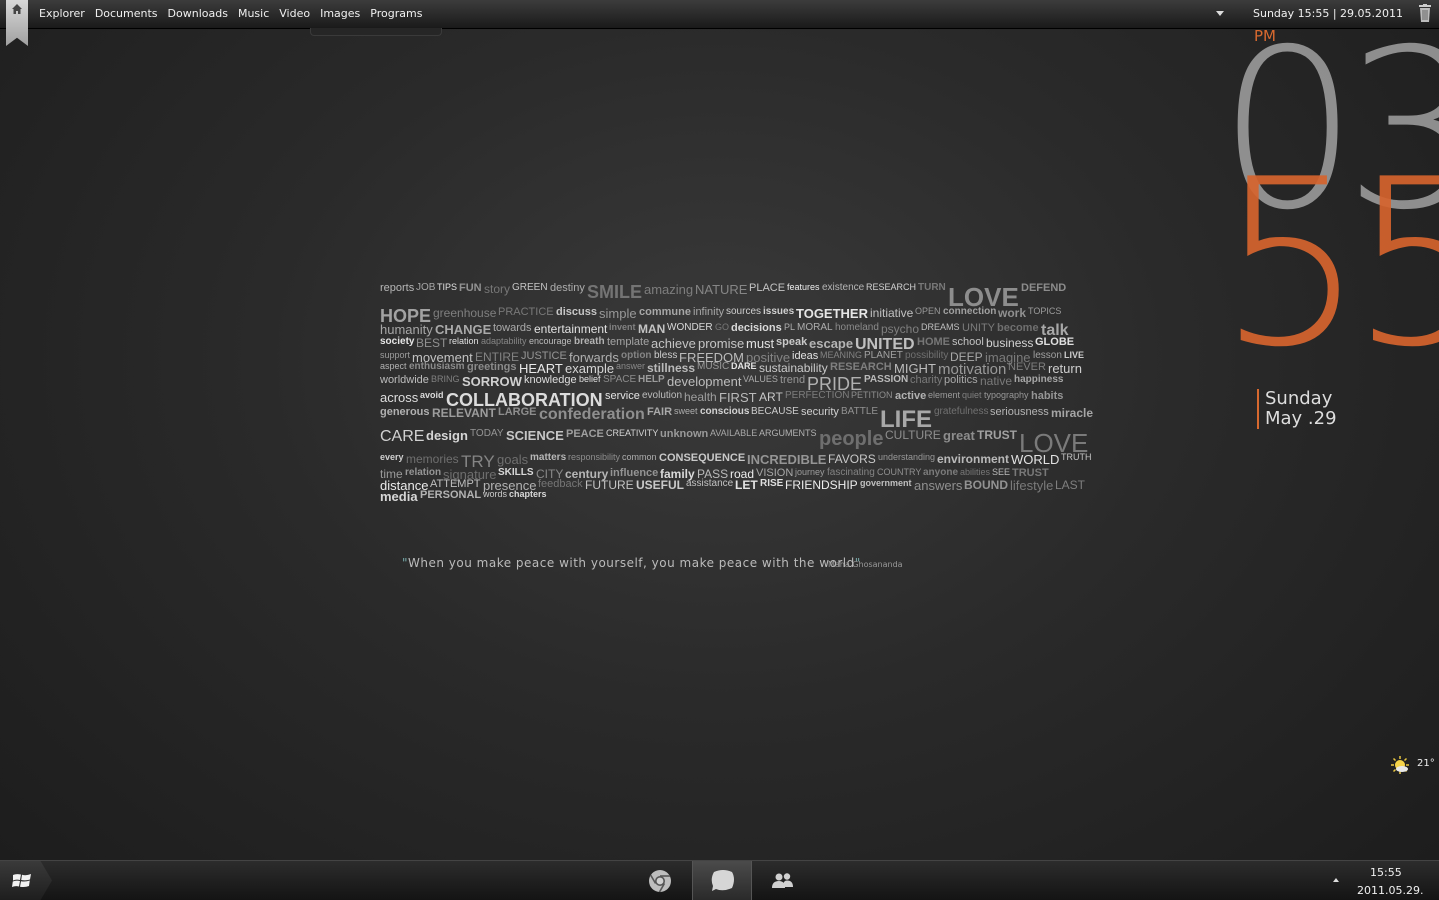 Image resolution: width=1439 pixels, height=900 pixels. What do you see at coordinates (1390, 890) in the screenshot?
I see `taskbar-clock-date: 2011.05.29.` at bounding box center [1390, 890].